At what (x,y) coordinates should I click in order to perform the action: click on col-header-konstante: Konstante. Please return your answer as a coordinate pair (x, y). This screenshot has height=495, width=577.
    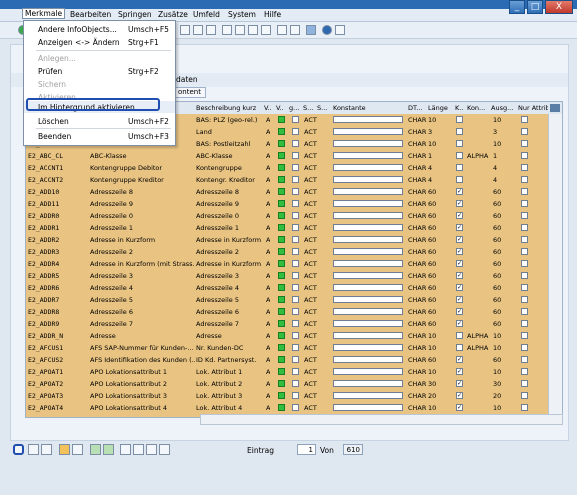
    Looking at the image, I should click on (363, 108).